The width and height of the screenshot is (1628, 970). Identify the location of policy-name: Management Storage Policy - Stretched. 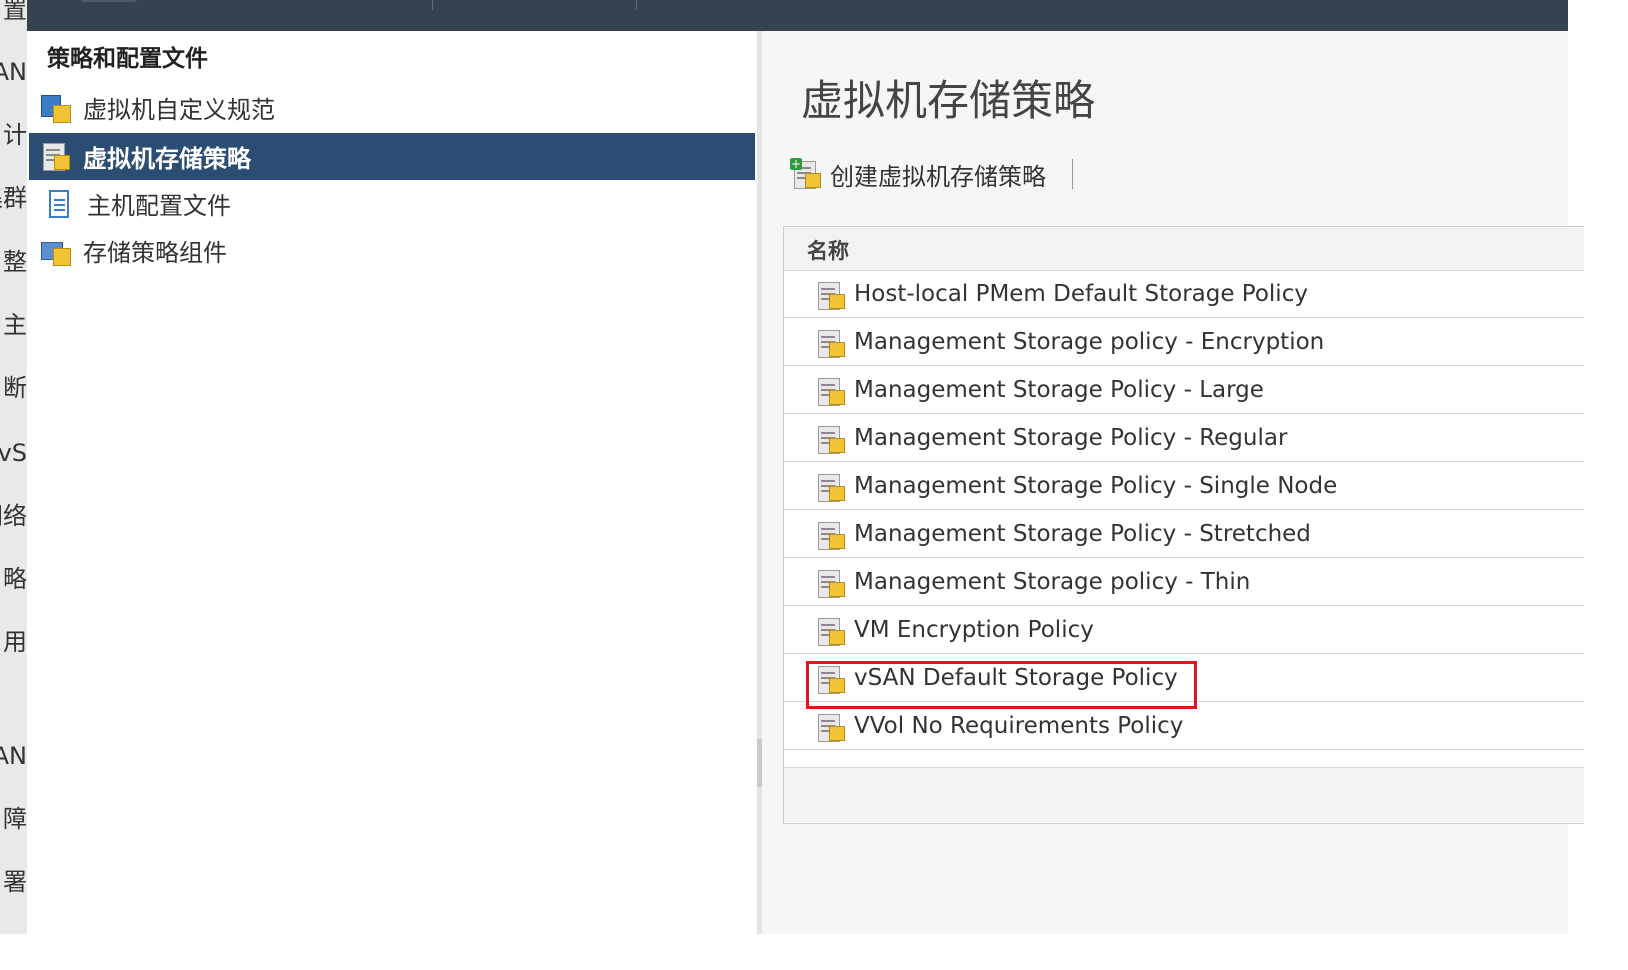
(1082, 534).